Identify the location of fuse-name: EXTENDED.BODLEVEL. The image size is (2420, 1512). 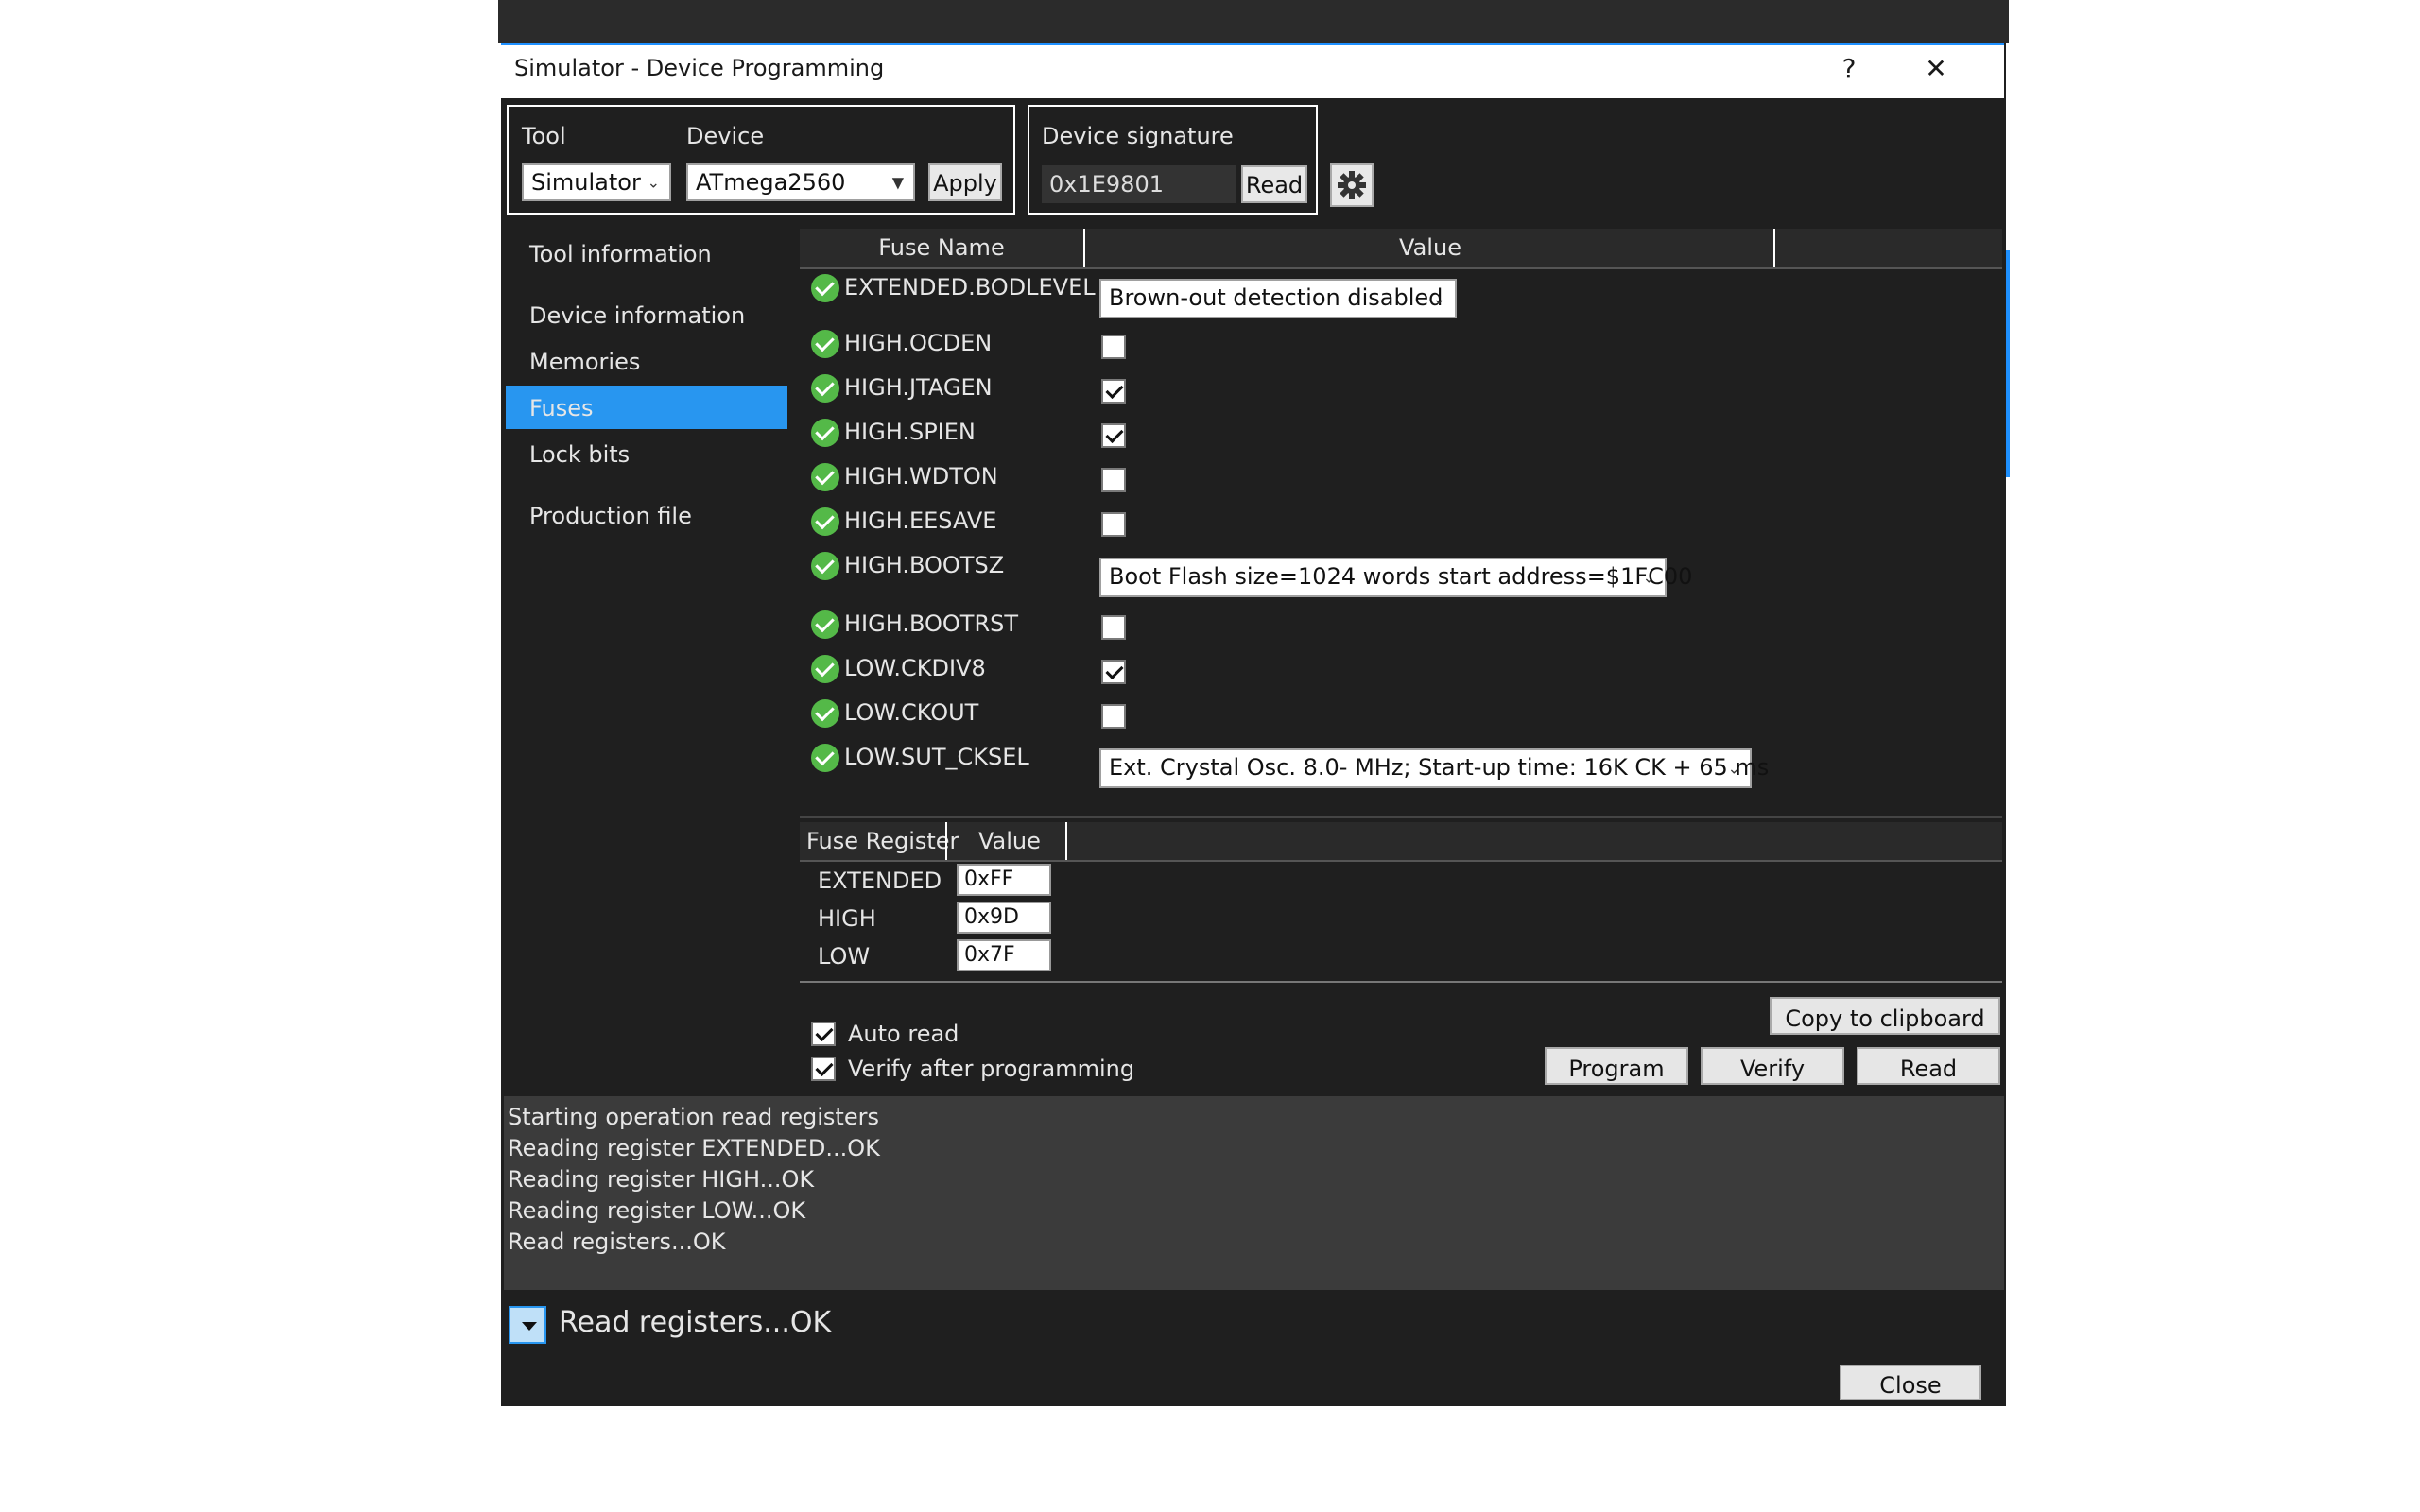
(970, 287).